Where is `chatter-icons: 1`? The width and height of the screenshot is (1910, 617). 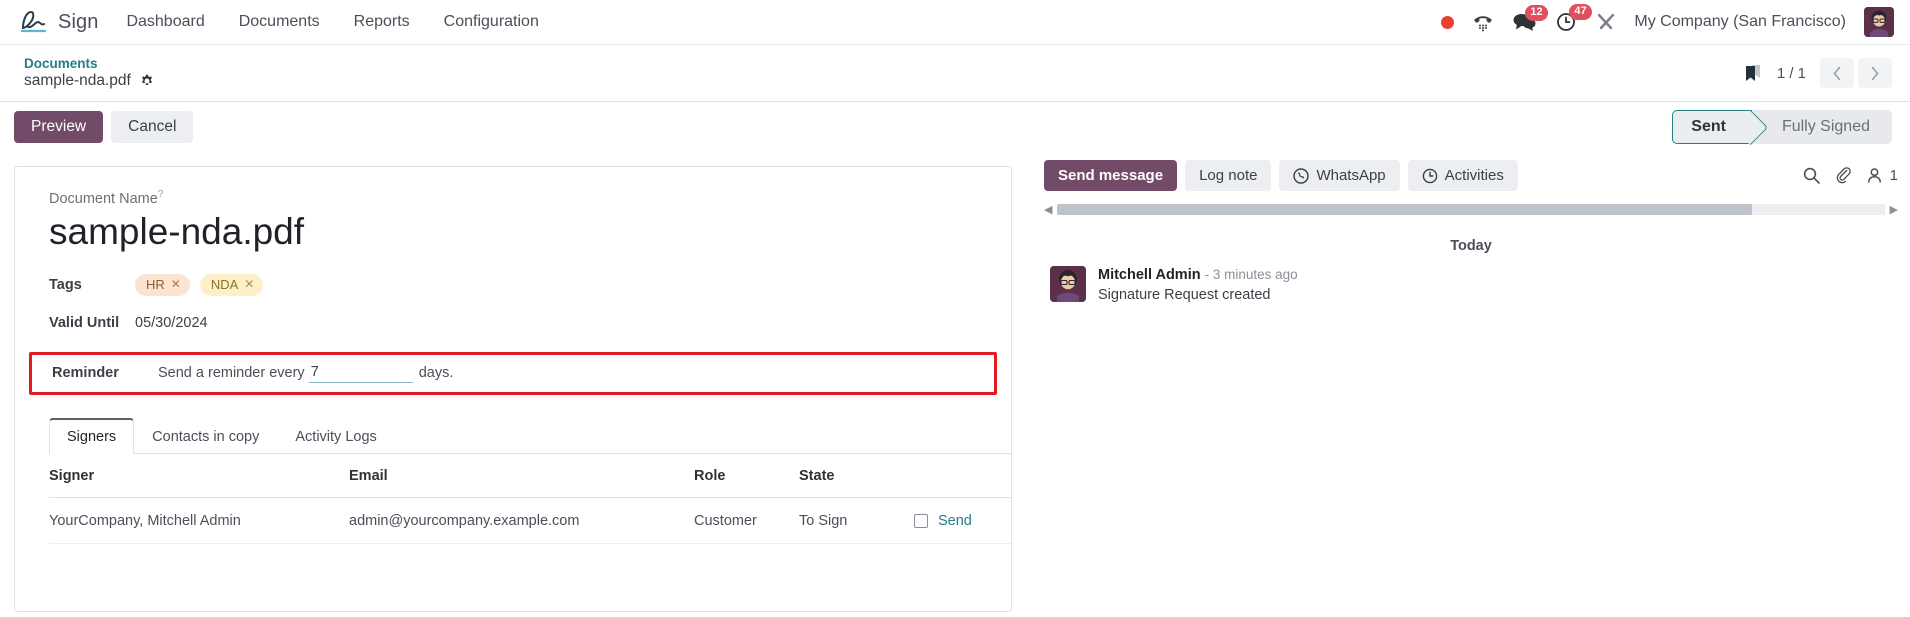 chatter-icons: 1 is located at coordinates (1850, 175).